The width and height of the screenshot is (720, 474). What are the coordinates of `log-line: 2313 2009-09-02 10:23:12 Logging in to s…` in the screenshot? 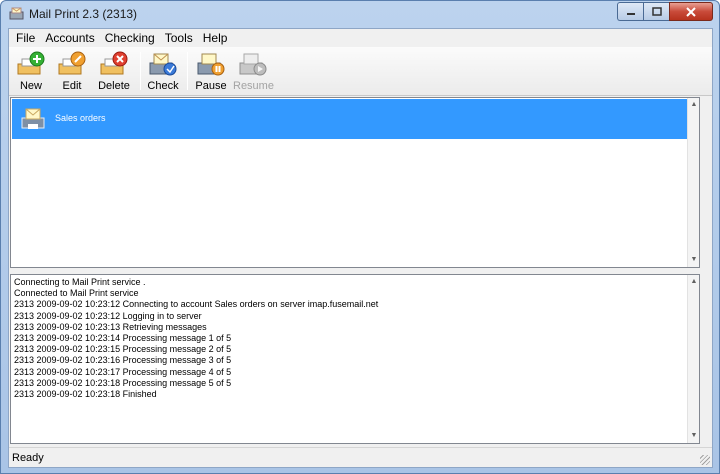 It's located at (108, 315).